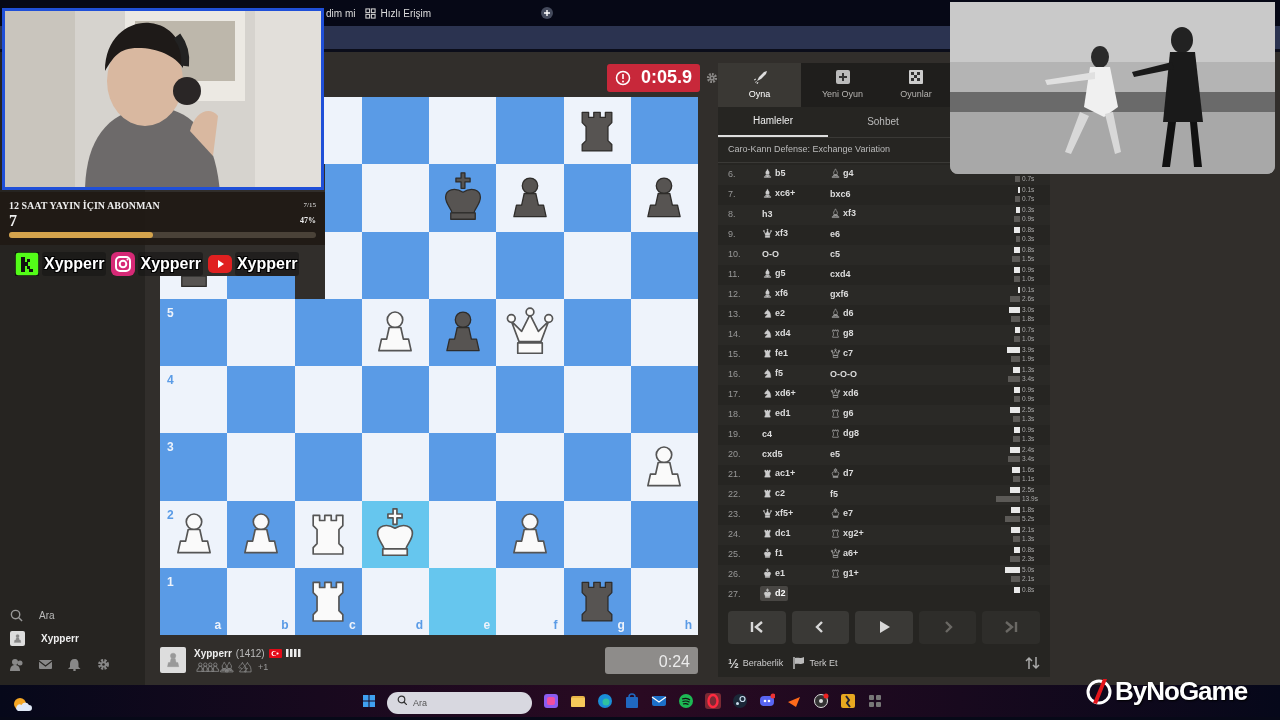 The width and height of the screenshot is (1280, 720). Describe the element at coordinates (883, 121) in the screenshot. I see `panel-tab: Sohbet` at that location.